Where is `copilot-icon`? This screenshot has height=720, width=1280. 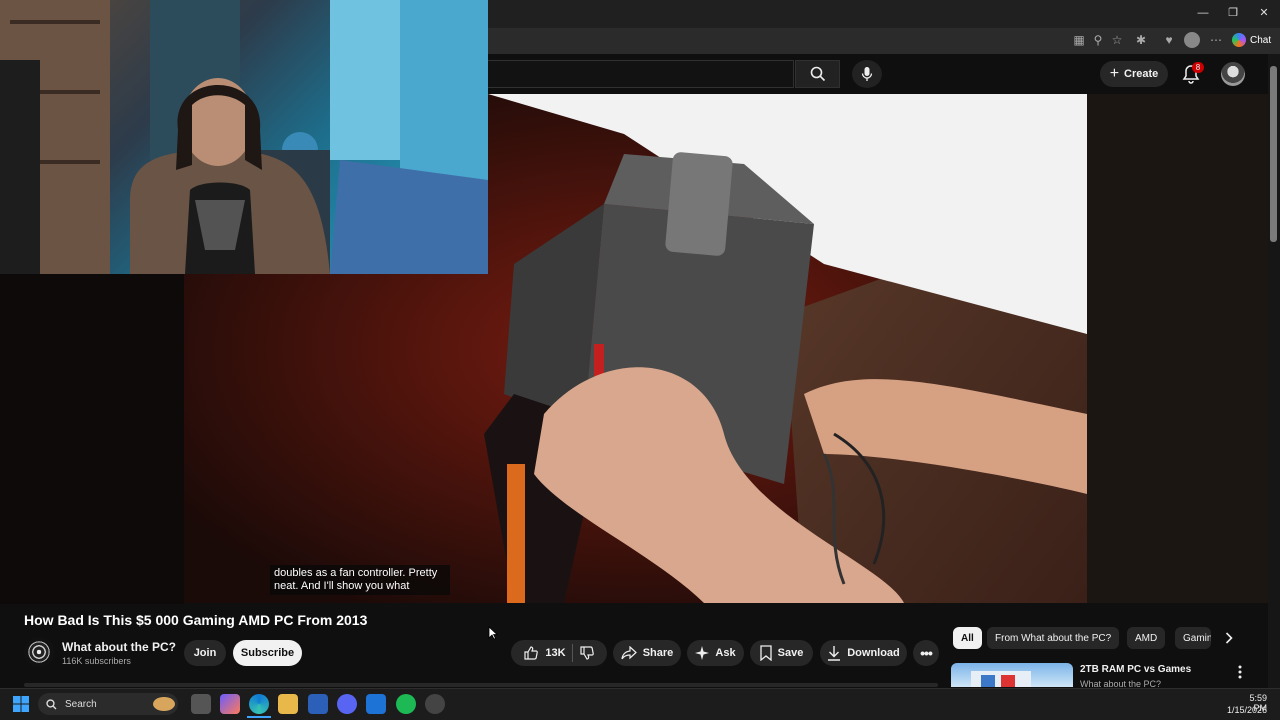 copilot-icon is located at coordinates (1239, 40).